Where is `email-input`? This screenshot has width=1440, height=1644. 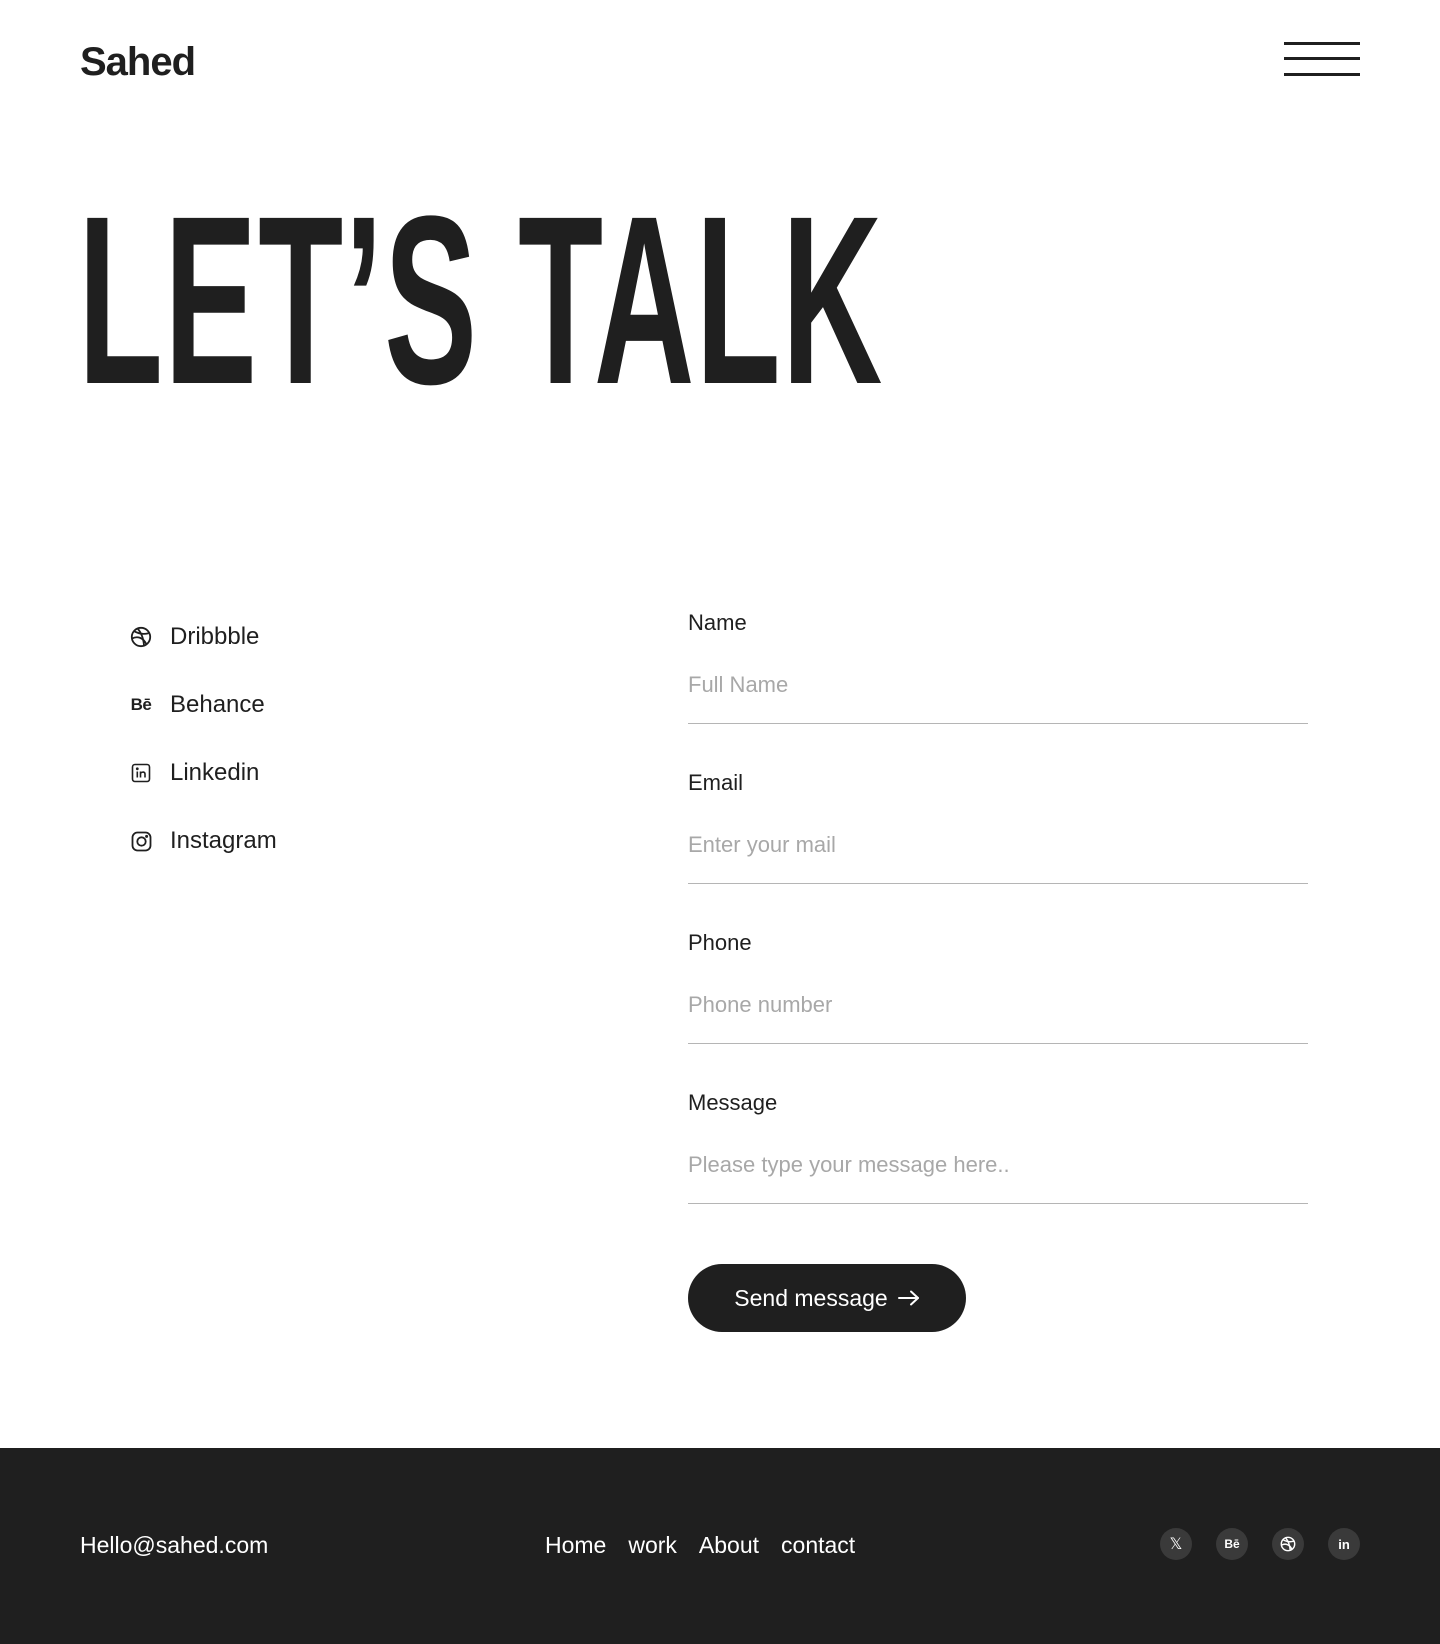 email-input is located at coordinates (998, 853).